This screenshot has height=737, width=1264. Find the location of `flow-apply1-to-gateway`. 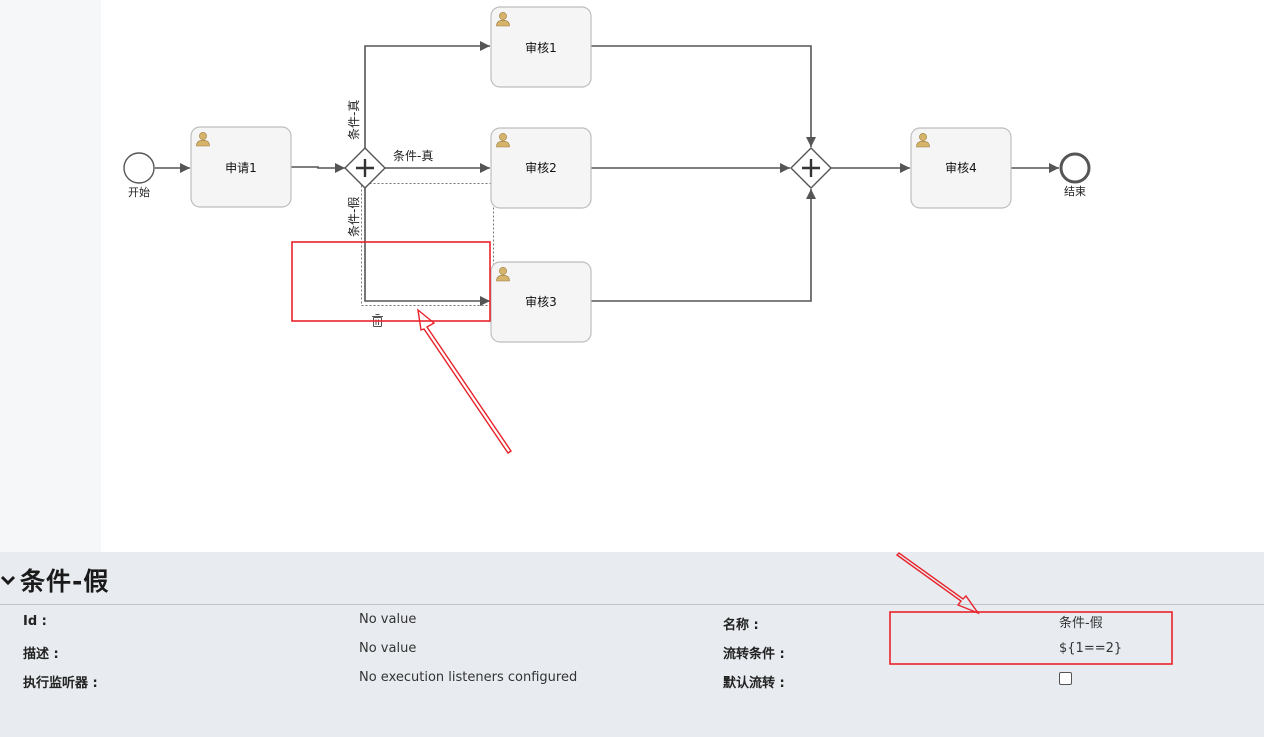

flow-apply1-to-gateway is located at coordinates (318, 168).